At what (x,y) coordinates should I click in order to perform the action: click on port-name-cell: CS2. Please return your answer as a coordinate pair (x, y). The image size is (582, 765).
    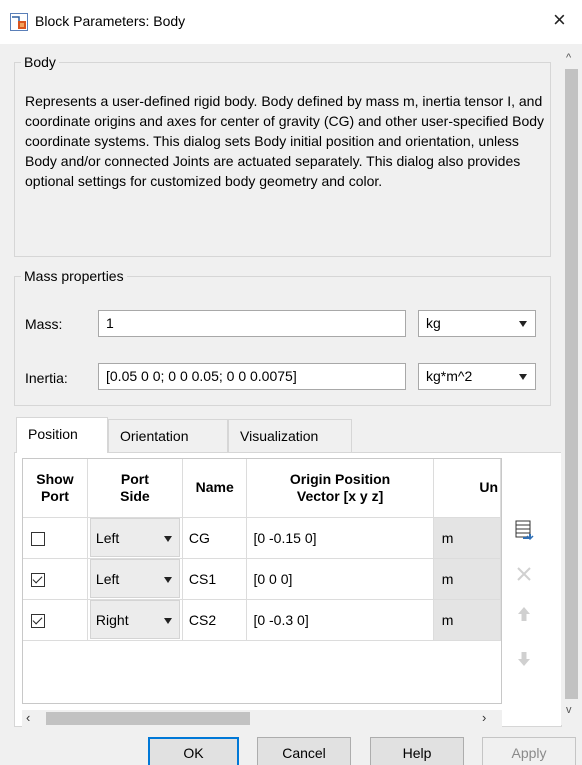
    Looking at the image, I should click on (215, 620).